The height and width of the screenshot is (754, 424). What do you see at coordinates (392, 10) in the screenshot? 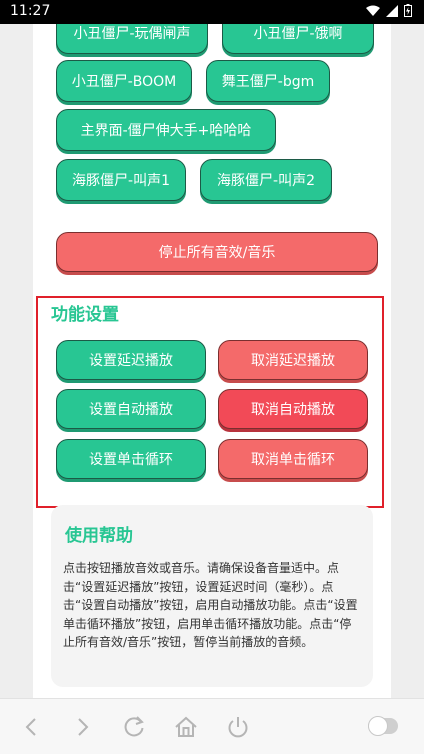
I see `signal-icon` at bounding box center [392, 10].